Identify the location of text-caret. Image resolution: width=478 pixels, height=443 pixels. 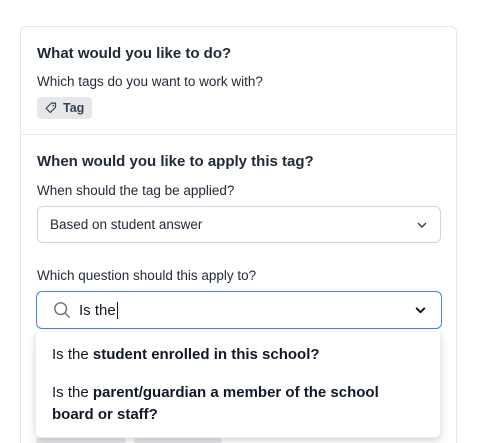
(117, 310).